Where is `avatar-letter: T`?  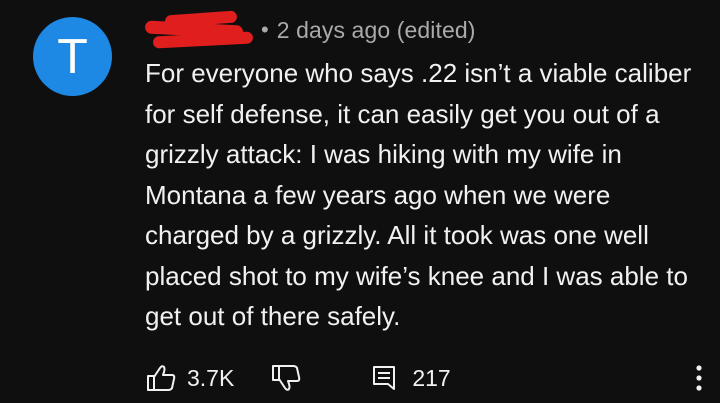
avatar-letter: T is located at coordinates (72, 56).